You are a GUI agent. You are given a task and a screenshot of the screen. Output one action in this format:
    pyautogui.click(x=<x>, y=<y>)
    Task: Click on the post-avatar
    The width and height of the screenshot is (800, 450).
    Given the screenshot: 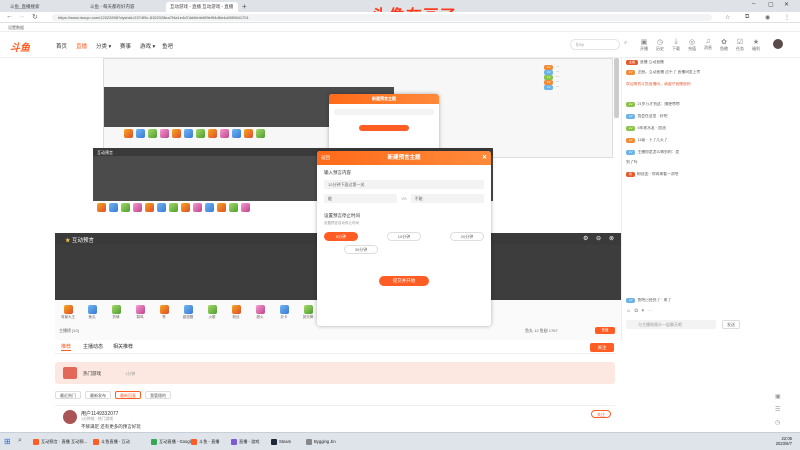 What is the action you would take?
    pyautogui.click(x=70, y=417)
    